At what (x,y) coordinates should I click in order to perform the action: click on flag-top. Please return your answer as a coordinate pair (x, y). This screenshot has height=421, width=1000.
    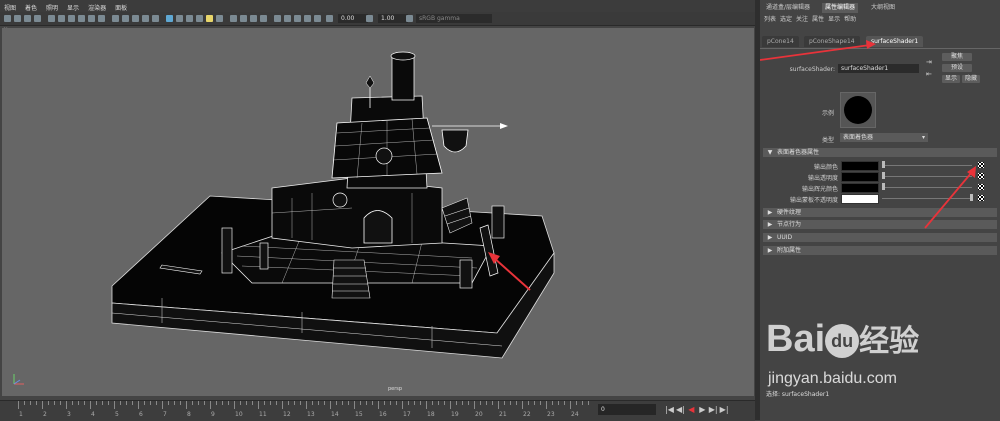
    Looking at the image, I should click on (370, 82).